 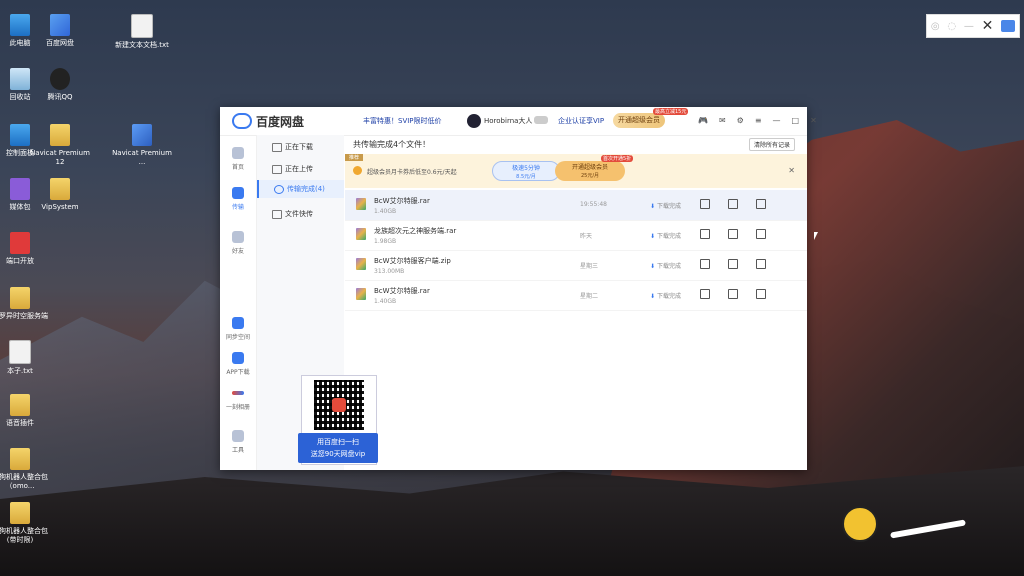 What do you see at coordinates (703, 120) in the screenshot?
I see `game-icon: 🎮` at bounding box center [703, 120].